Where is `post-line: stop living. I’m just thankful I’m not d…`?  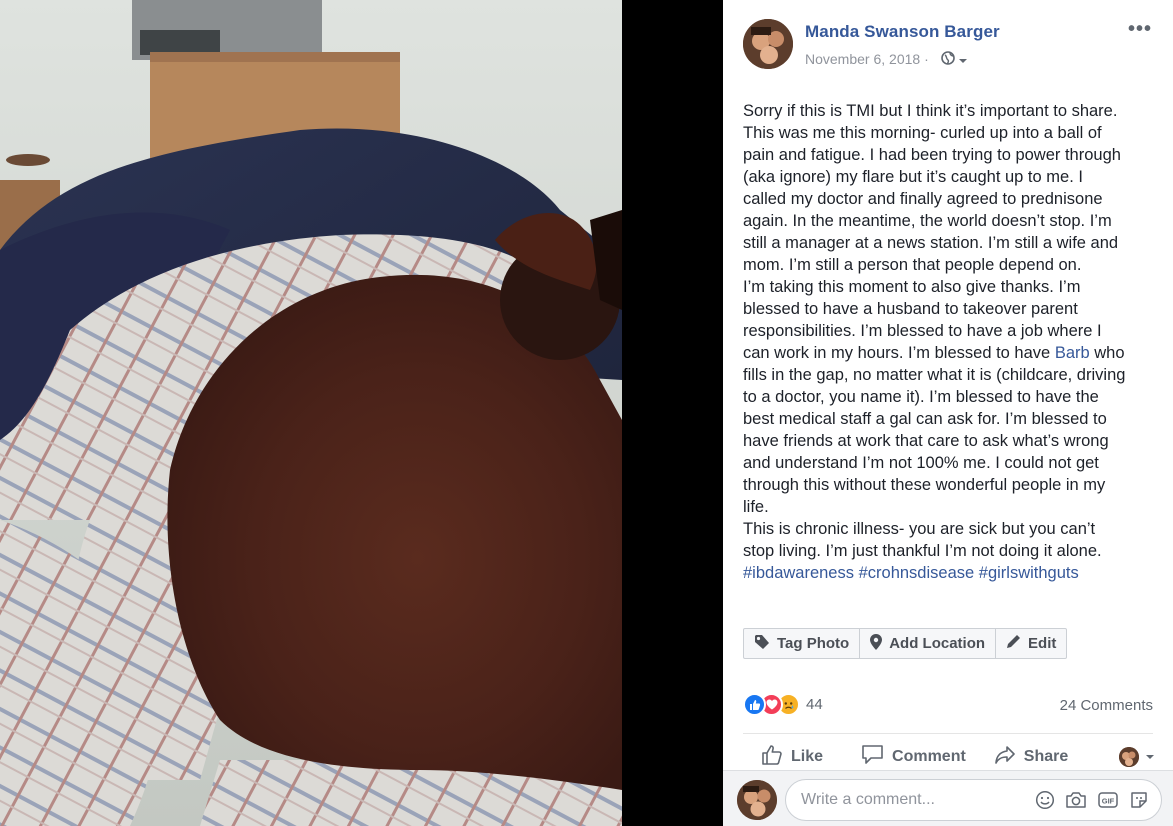
post-line: stop living. I’m just thankful I’m not d… is located at coordinates (922, 551).